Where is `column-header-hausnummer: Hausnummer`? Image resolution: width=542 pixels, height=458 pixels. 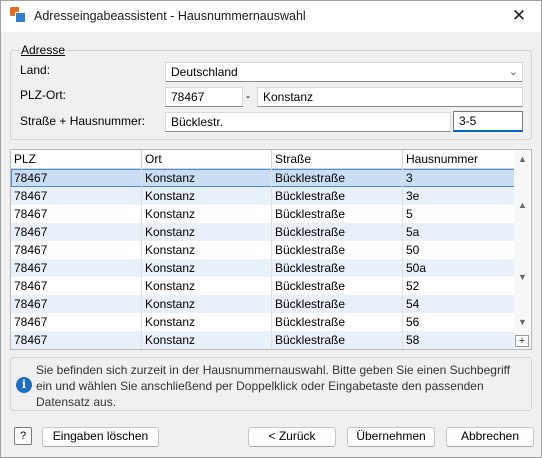 column-header-hausnummer: Hausnummer is located at coordinates (459, 159).